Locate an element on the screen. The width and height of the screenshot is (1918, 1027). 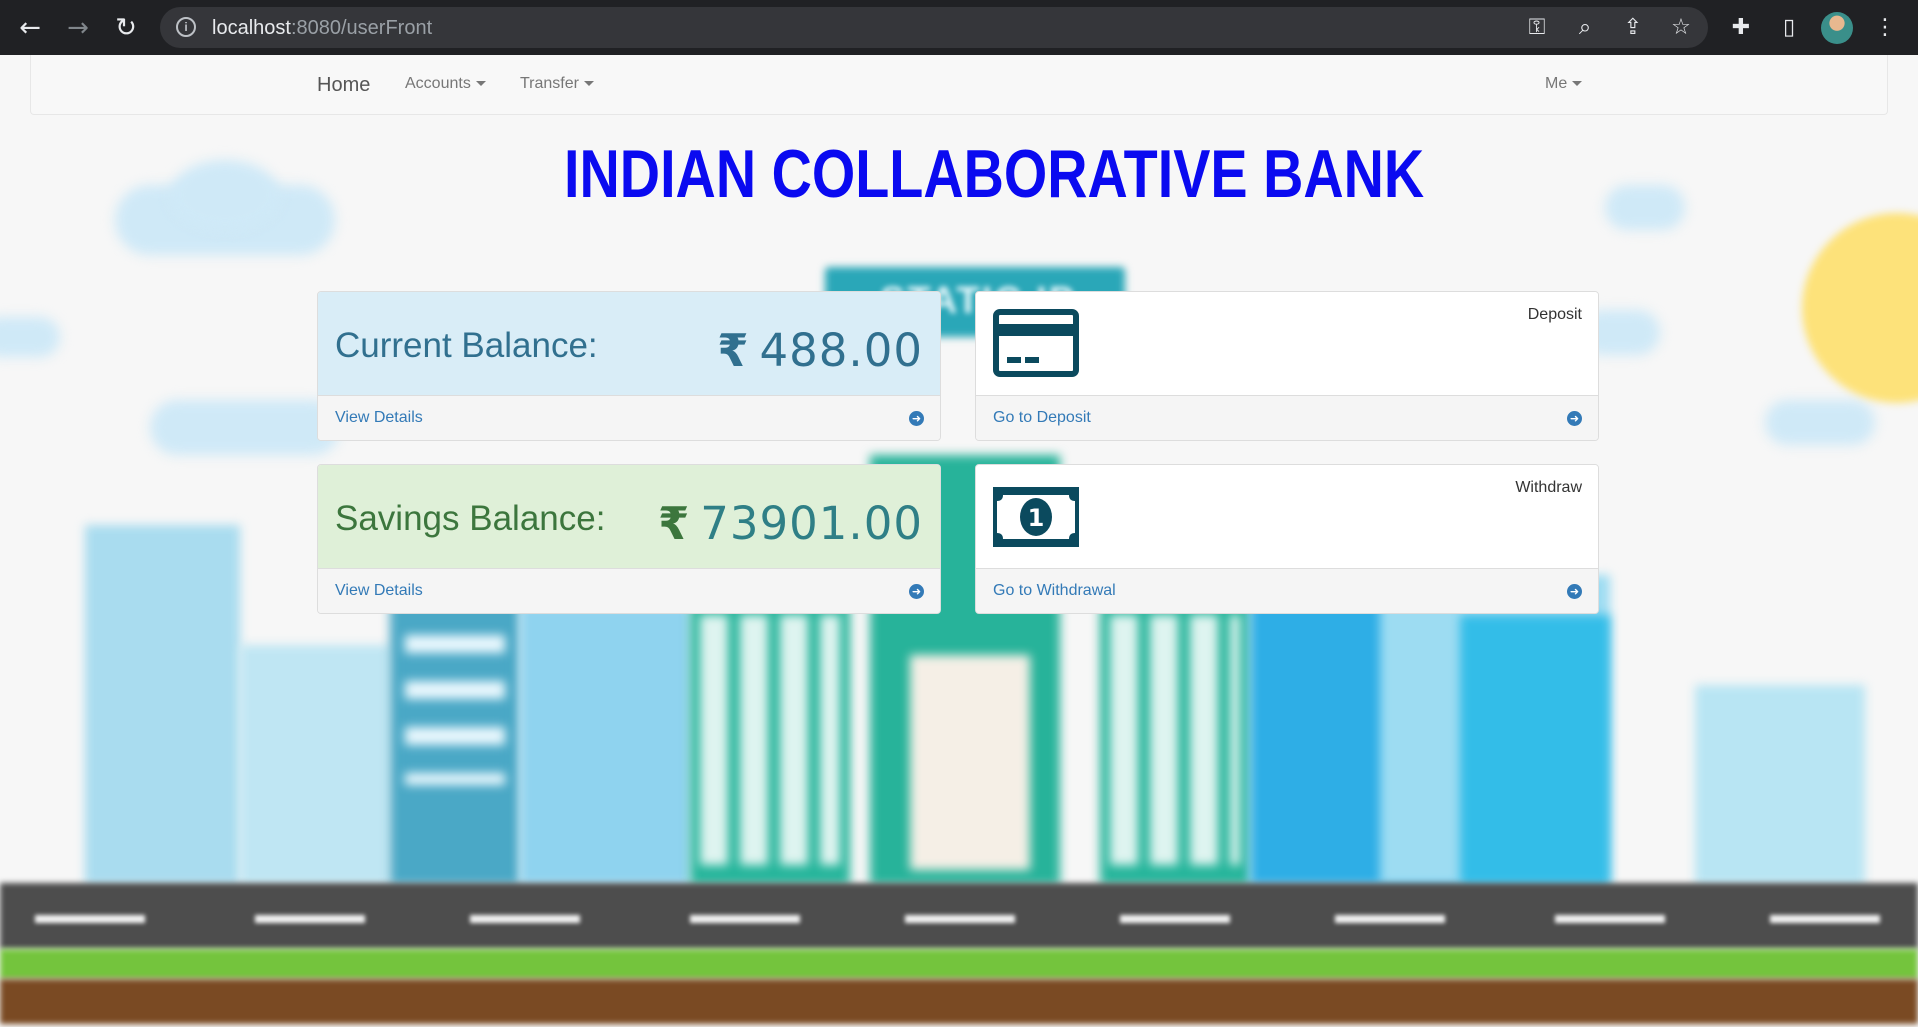
zoom-icon: ⌕ is located at coordinates (1585, 28).